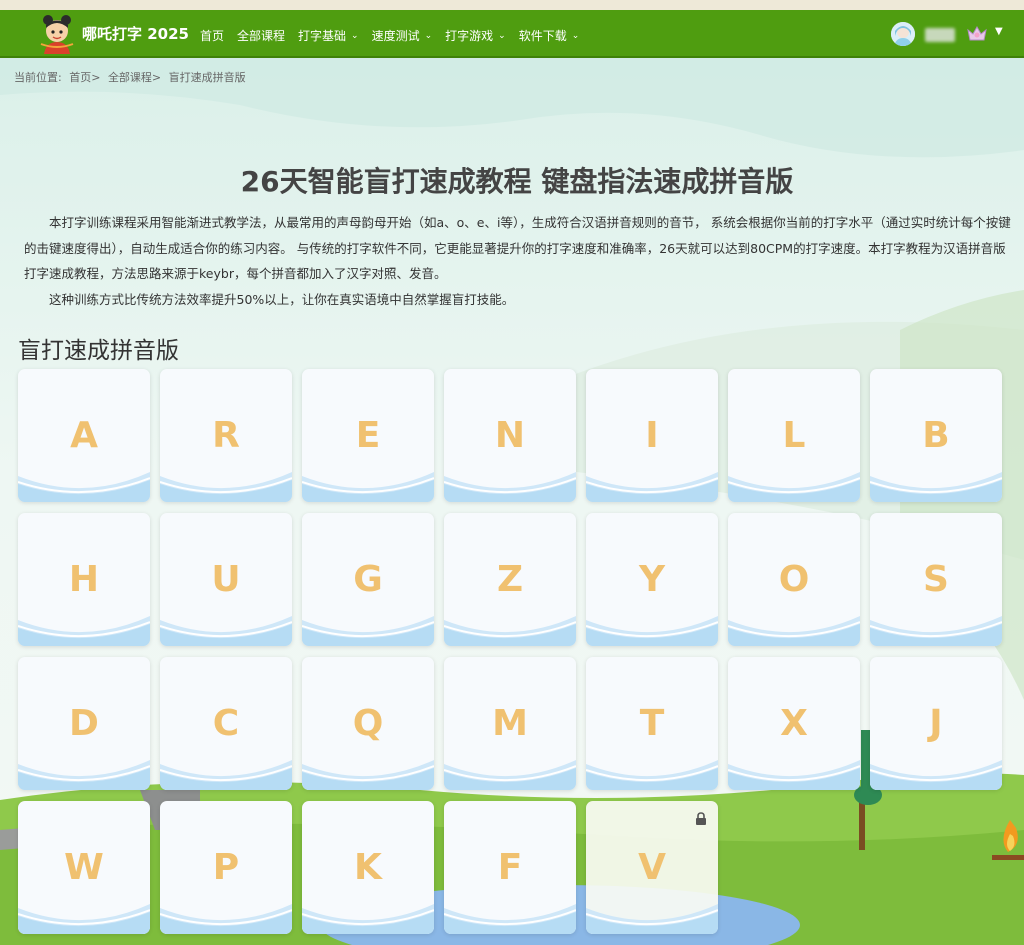 This screenshot has width=1024, height=945. I want to click on breadcrumb: 当前位置: 首页> 全部课程> 盲打速成拼音版, so click(132, 77).